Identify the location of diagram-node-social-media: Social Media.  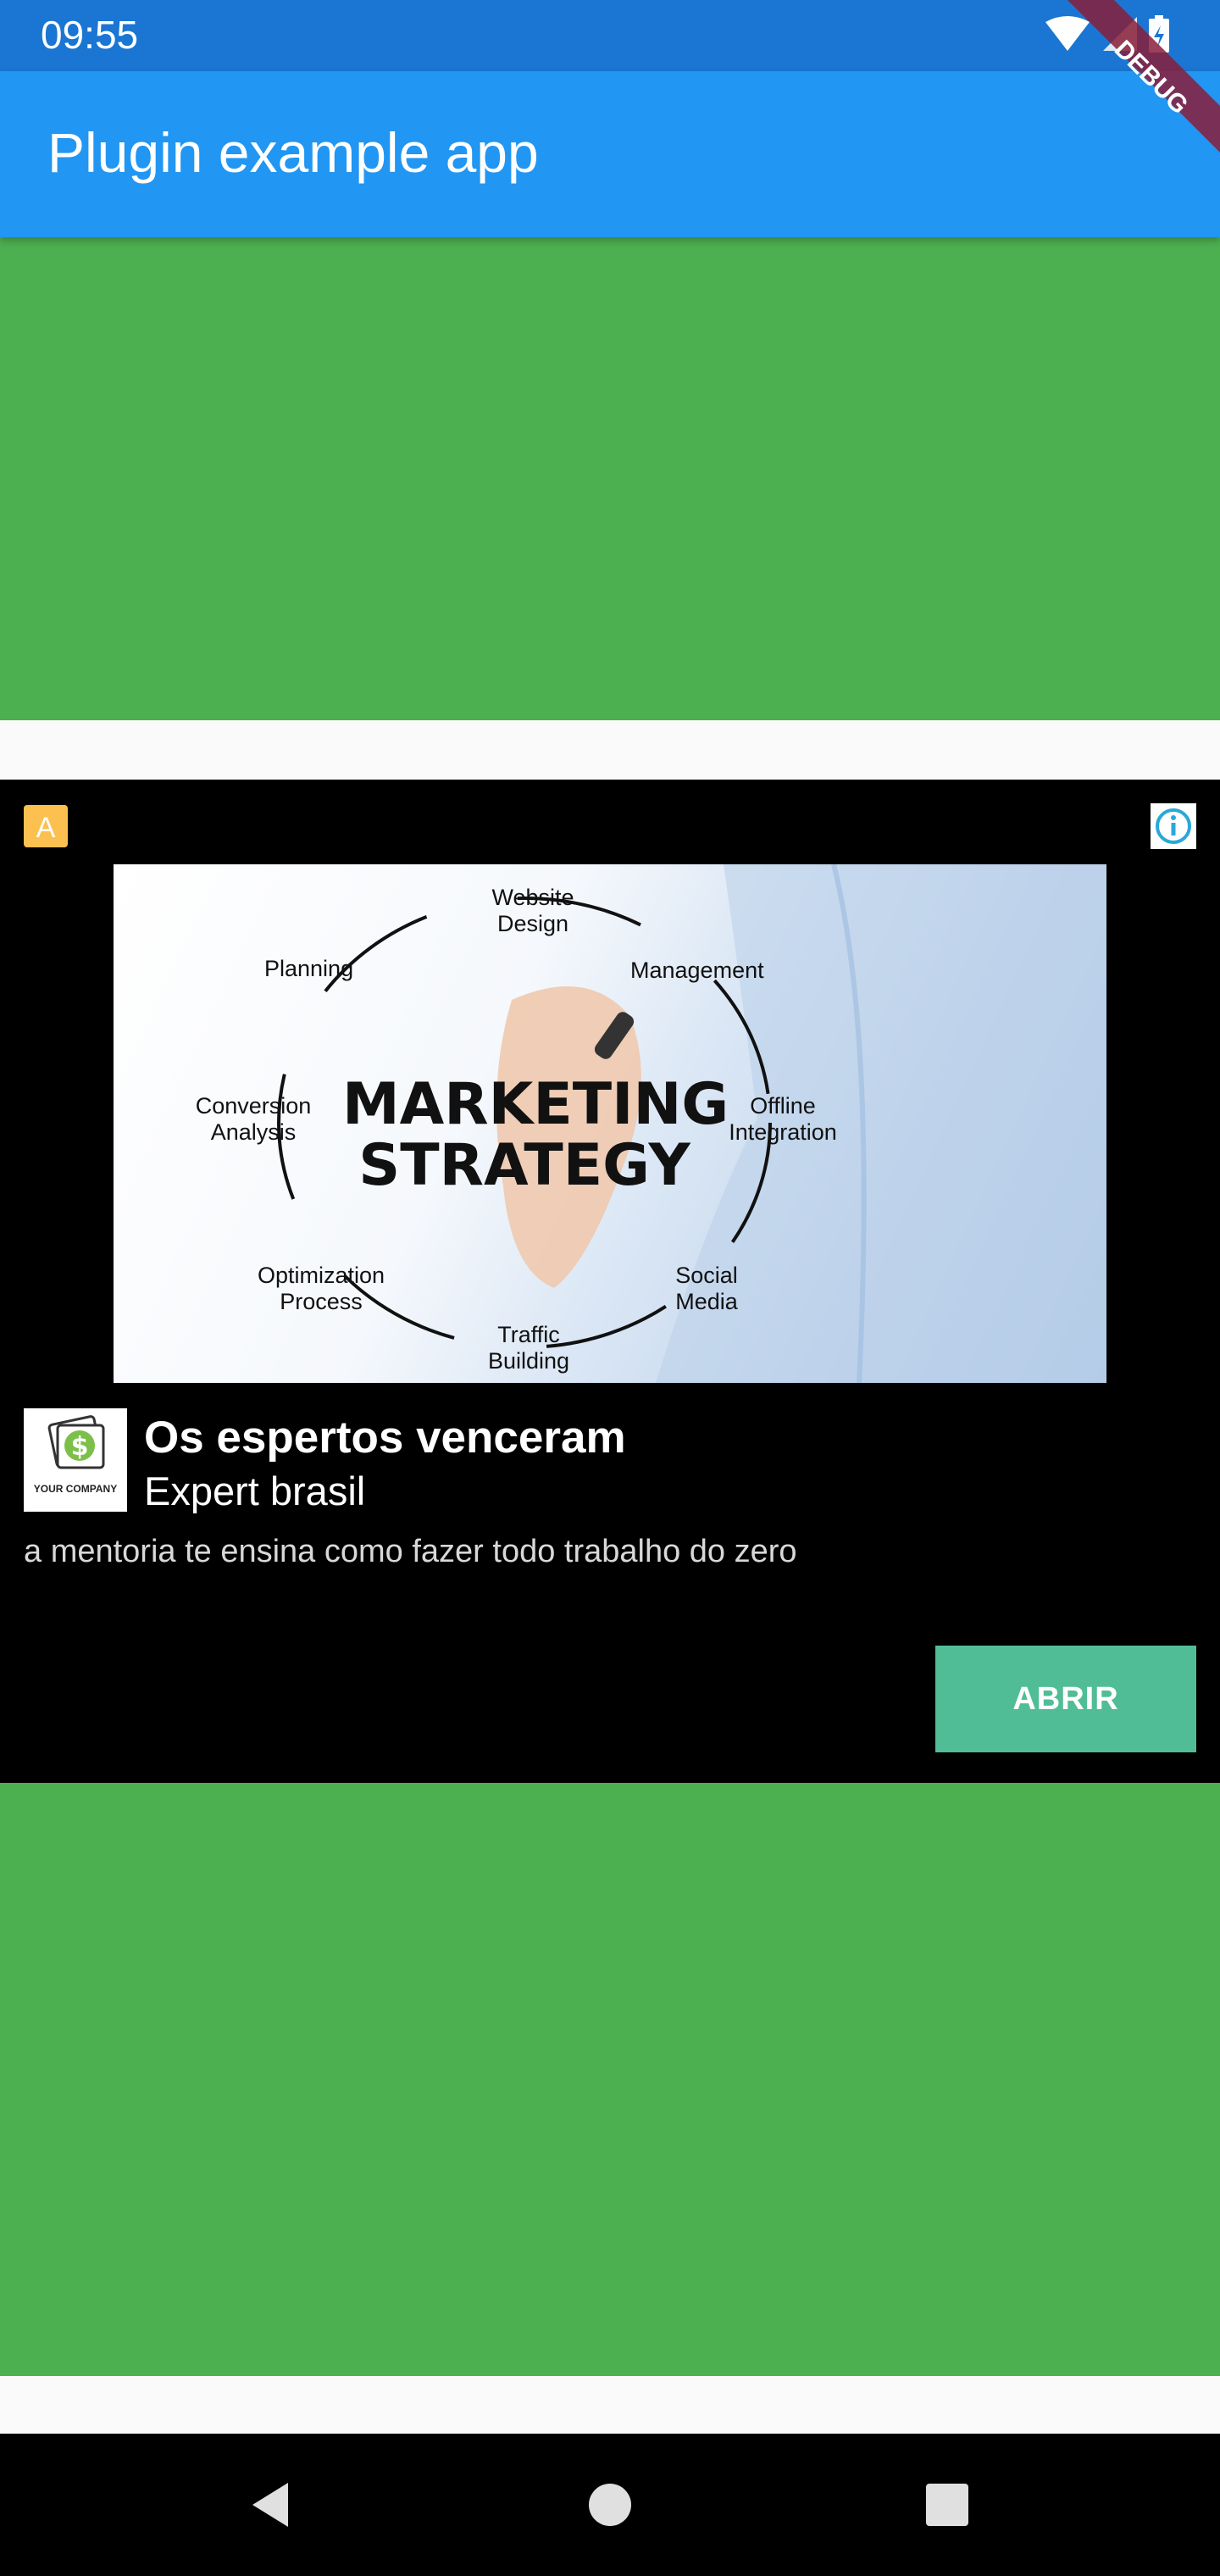
(706, 1288).